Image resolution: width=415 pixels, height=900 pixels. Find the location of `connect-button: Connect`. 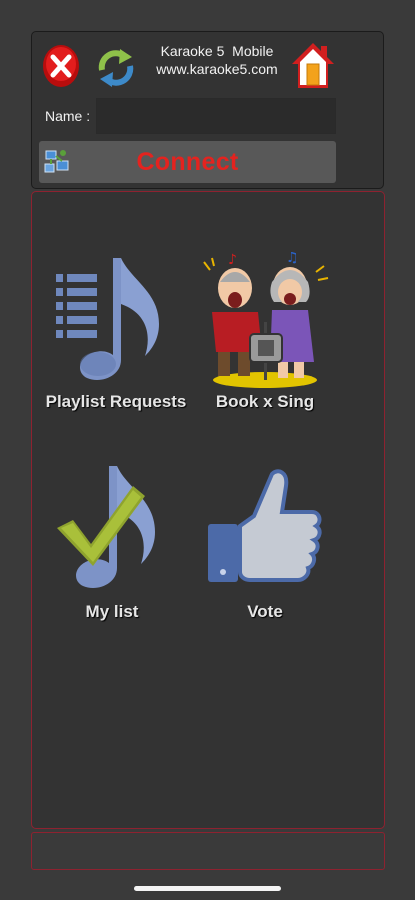

connect-button: Connect is located at coordinates (187, 162).